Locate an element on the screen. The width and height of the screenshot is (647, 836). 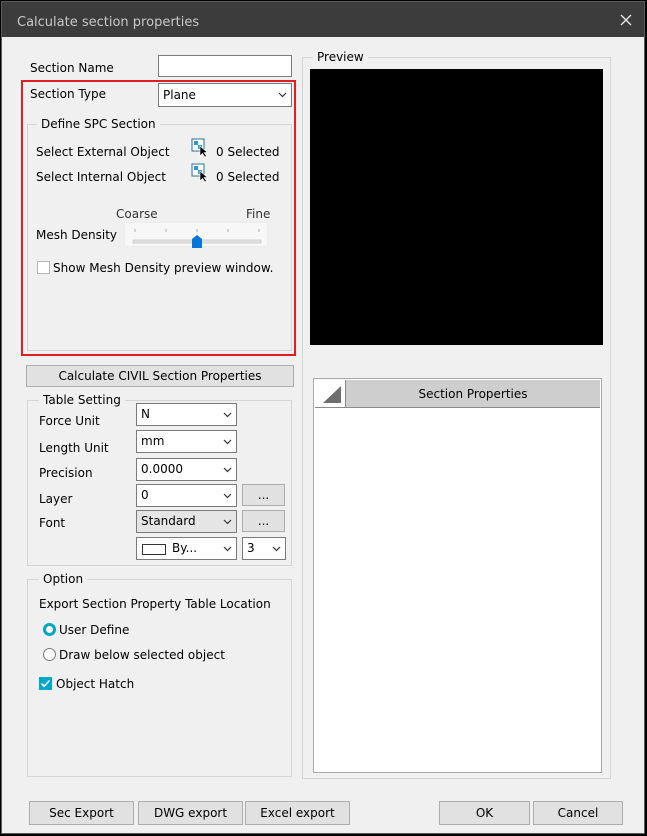
excel-export-button: Excel export is located at coordinates (297, 813).